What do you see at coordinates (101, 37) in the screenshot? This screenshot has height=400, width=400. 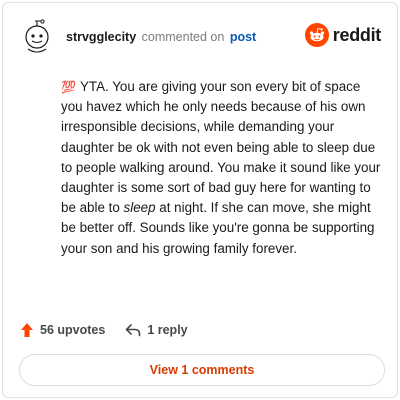 I see `username-link: strvgglecity` at bounding box center [101, 37].